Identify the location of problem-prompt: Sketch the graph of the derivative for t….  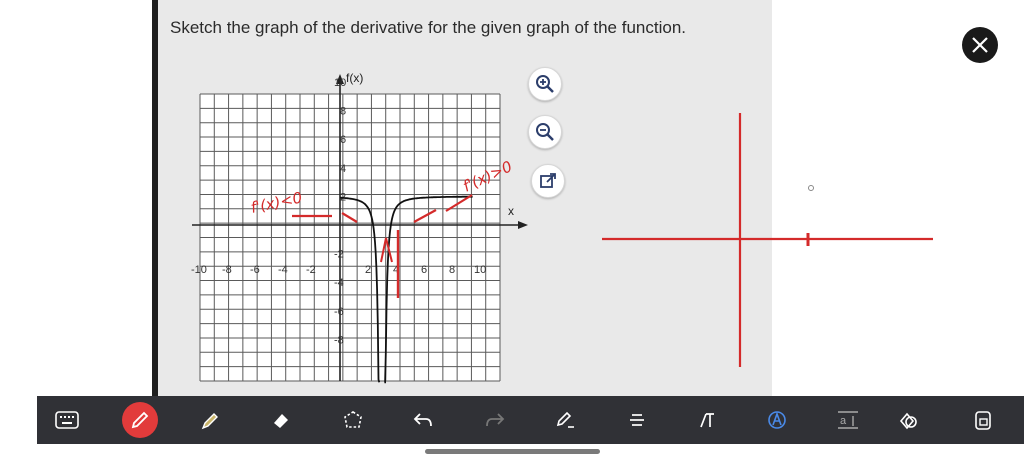
(428, 27).